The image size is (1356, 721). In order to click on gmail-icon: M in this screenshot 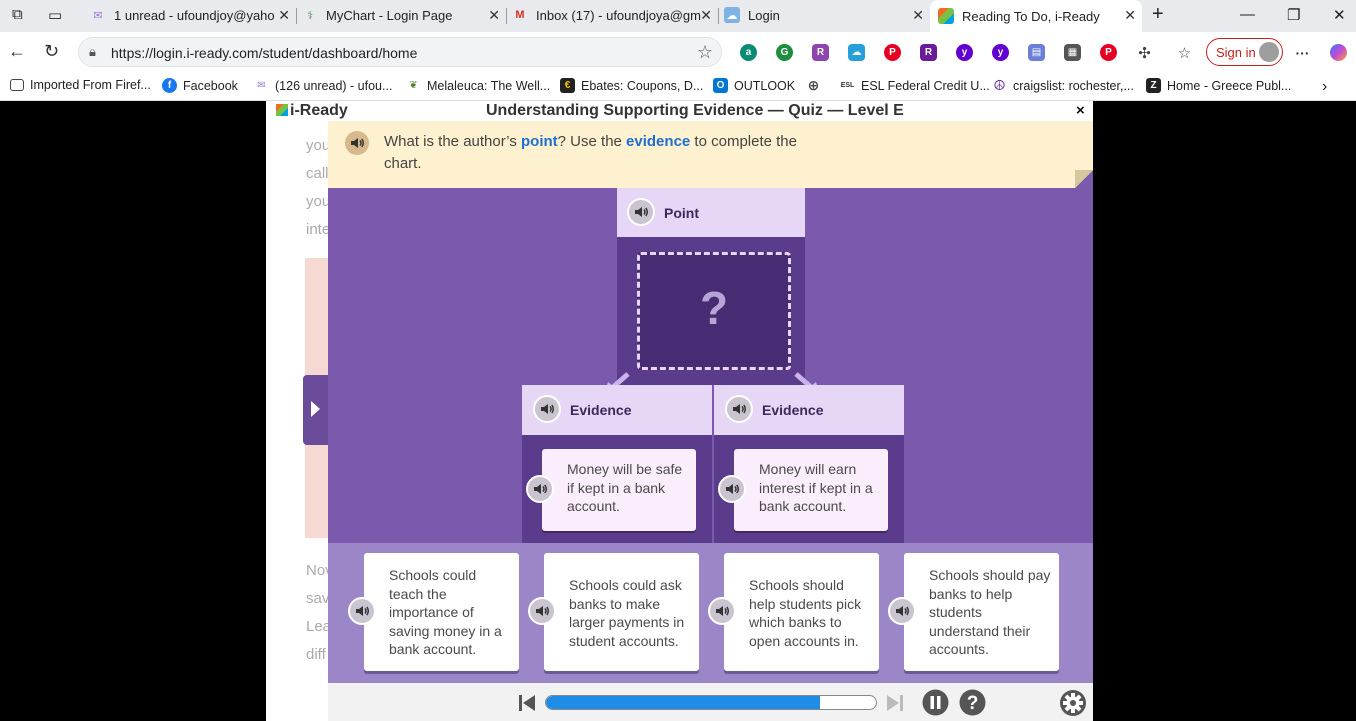, I will do `click(520, 15)`.